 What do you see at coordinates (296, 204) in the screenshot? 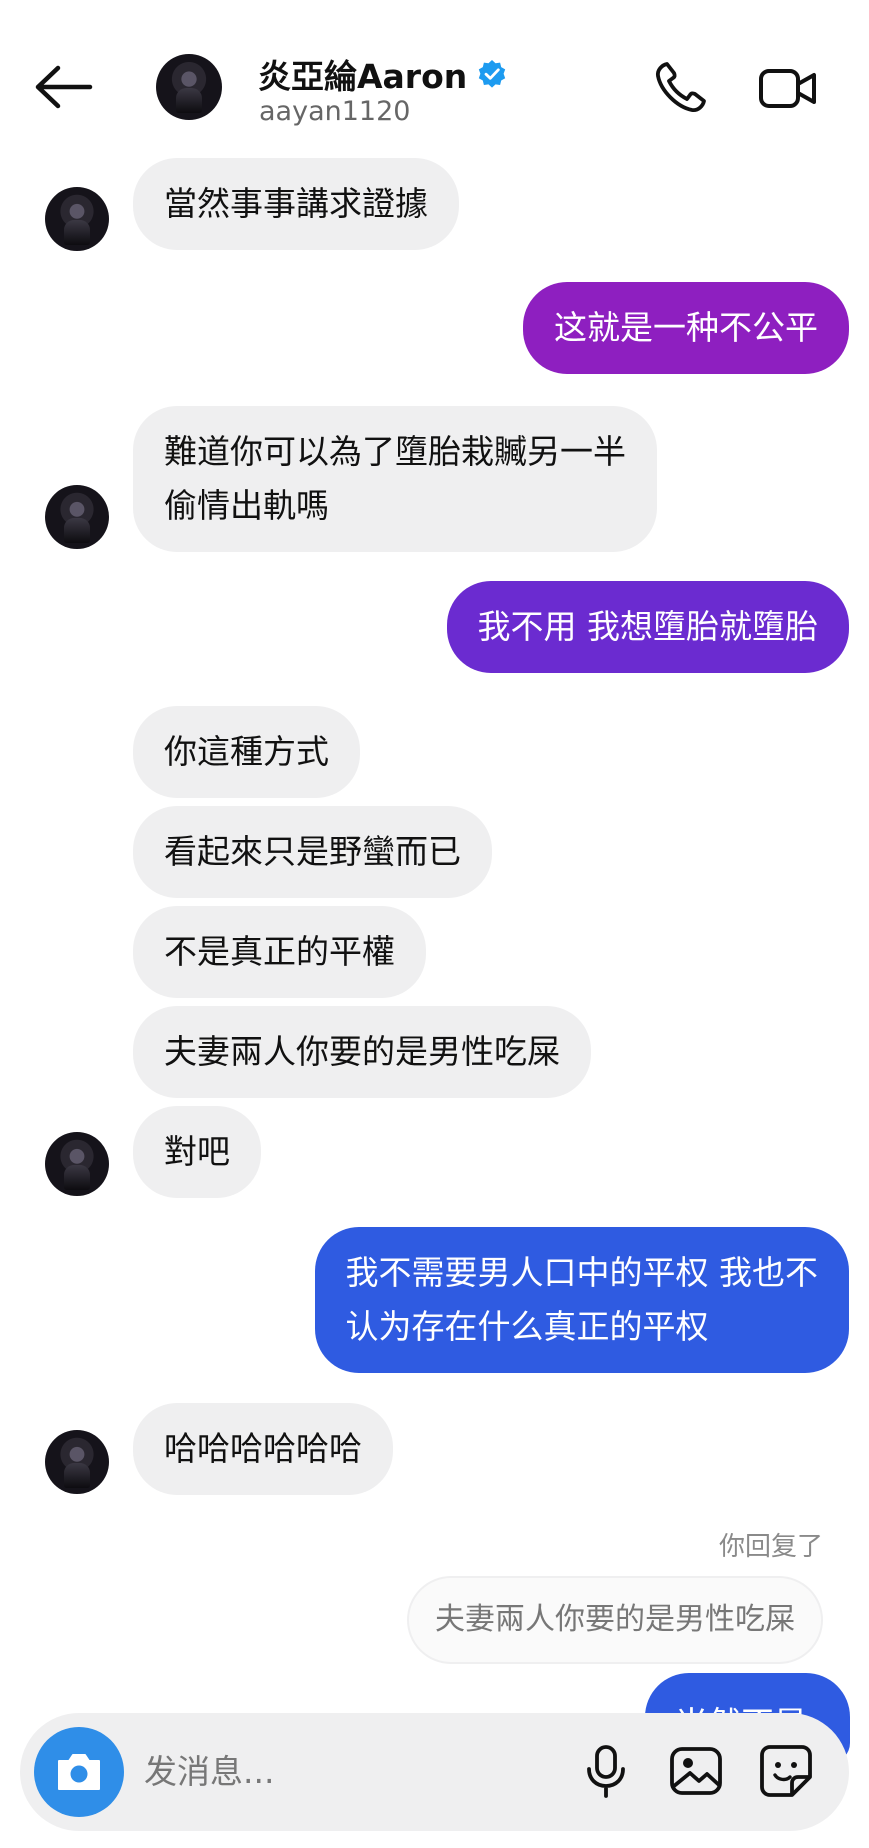
I see `incoming-message: 當然事事講求證據` at bounding box center [296, 204].